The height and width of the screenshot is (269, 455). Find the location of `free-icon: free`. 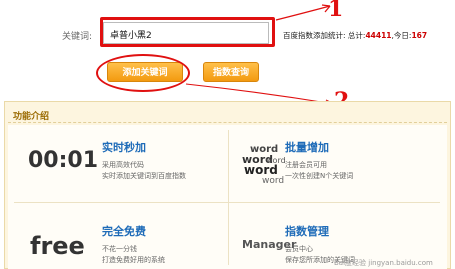

free-icon: free is located at coordinates (57, 246).